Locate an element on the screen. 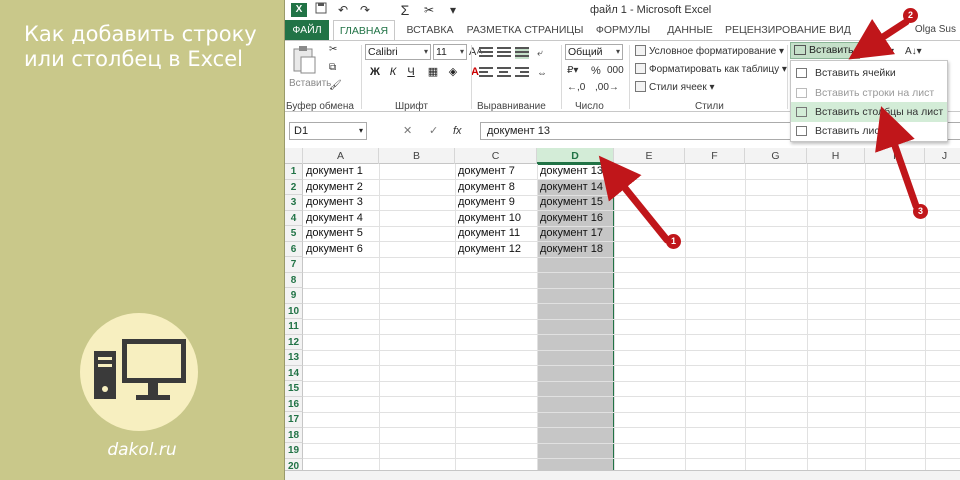  align-top-icon is located at coordinates (486, 53).